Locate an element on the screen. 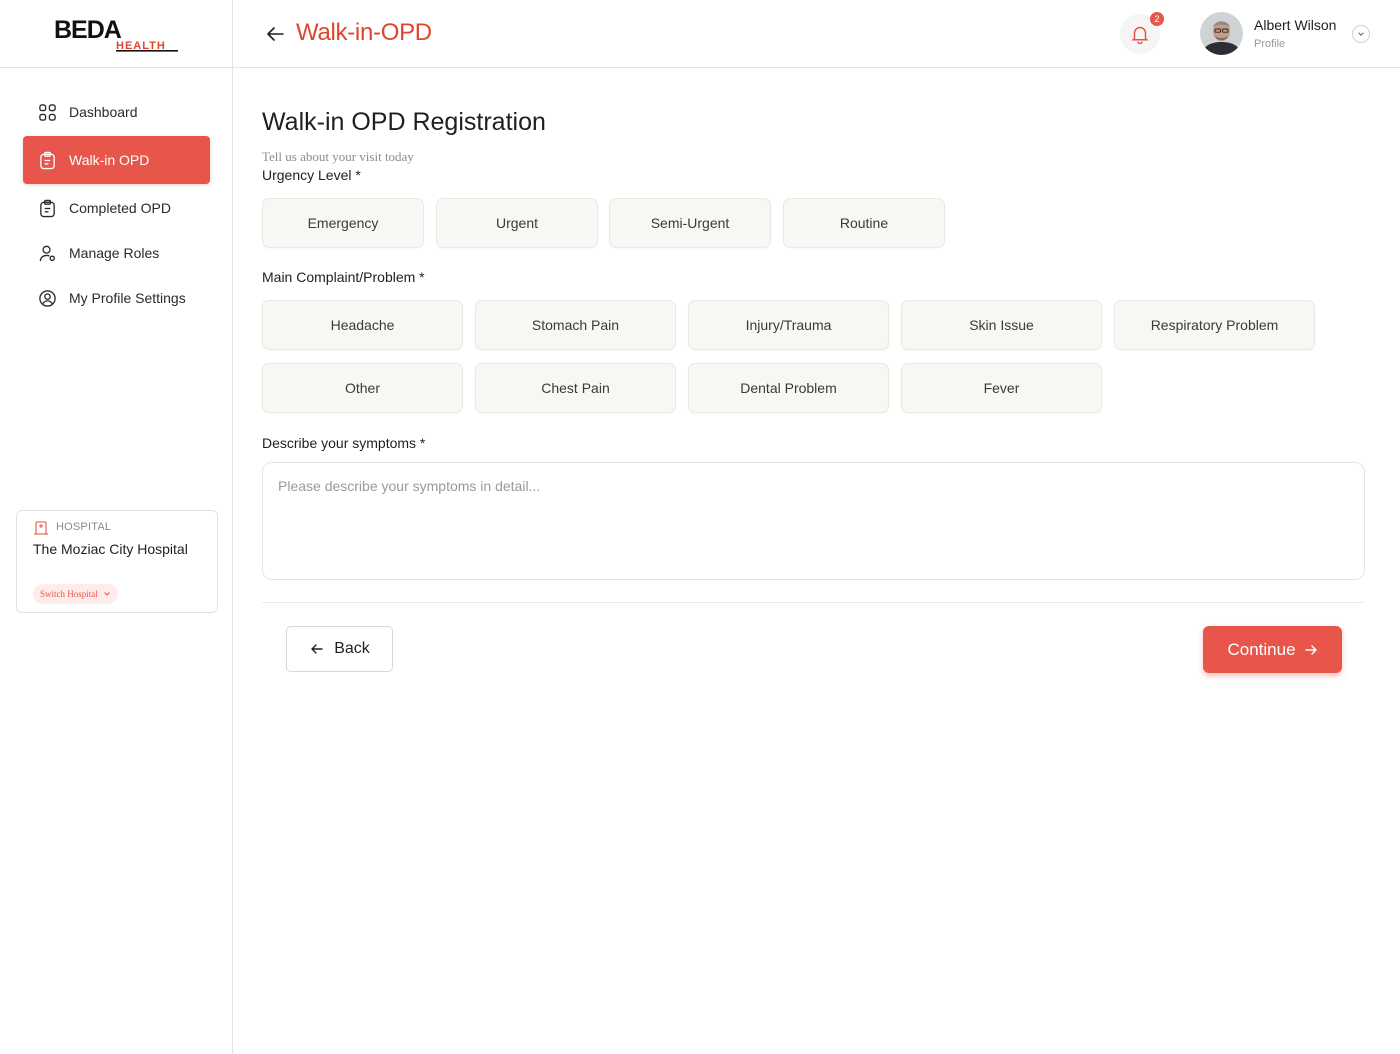 Image resolution: width=1400 pixels, height=1054 pixels. form-title: Walk-in OPD Registration is located at coordinates (404, 122).